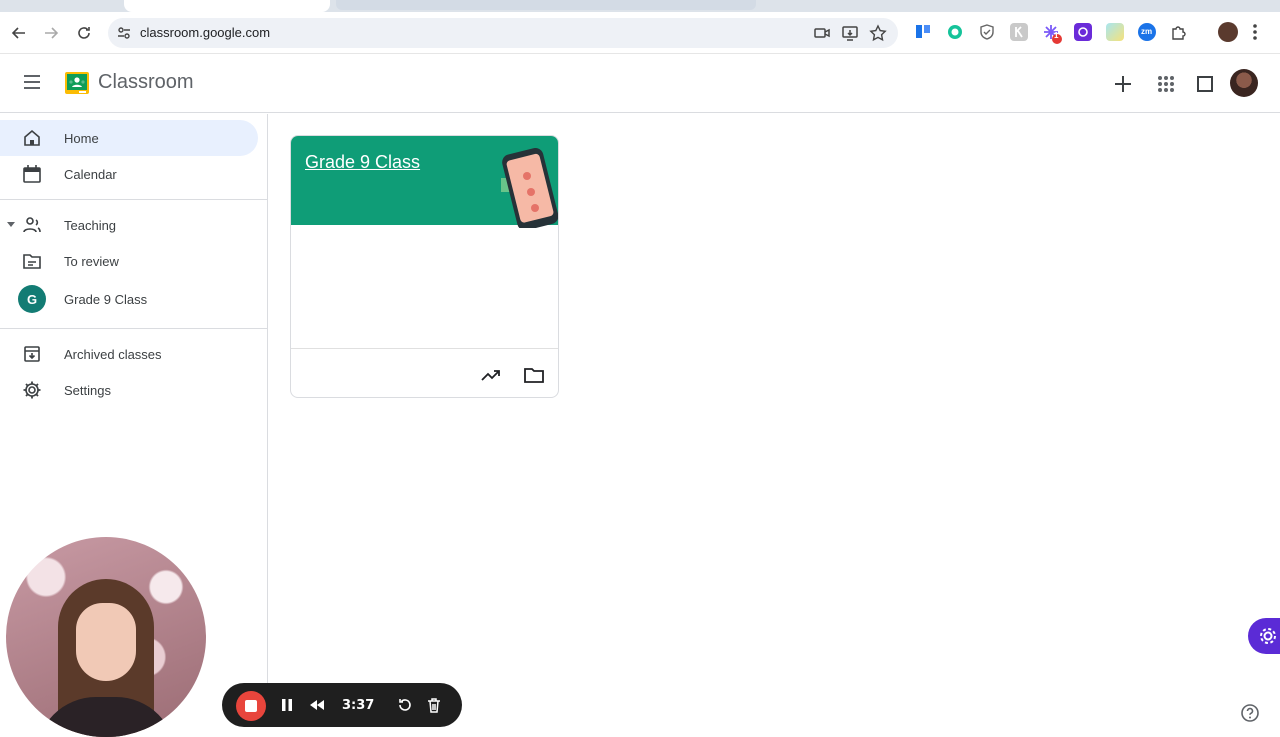 This screenshot has width=1280, height=737. What do you see at coordinates (822, 33) in the screenshot?
I see `camera-icon` at bounding box center [822, 33].